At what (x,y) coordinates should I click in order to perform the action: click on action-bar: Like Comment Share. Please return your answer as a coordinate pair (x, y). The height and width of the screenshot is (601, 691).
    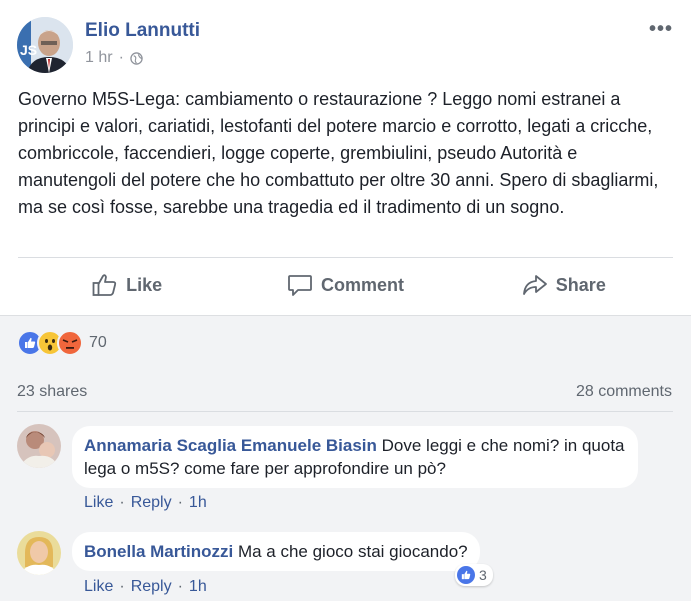
    Looking at the image, I should click on (345, 285).